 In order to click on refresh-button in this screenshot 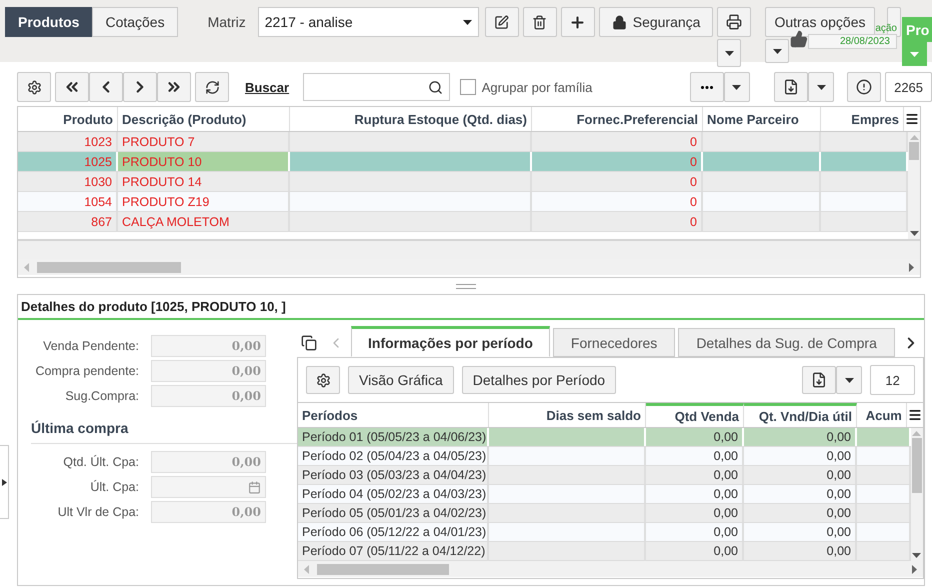, I will do `click(212, 87)`.